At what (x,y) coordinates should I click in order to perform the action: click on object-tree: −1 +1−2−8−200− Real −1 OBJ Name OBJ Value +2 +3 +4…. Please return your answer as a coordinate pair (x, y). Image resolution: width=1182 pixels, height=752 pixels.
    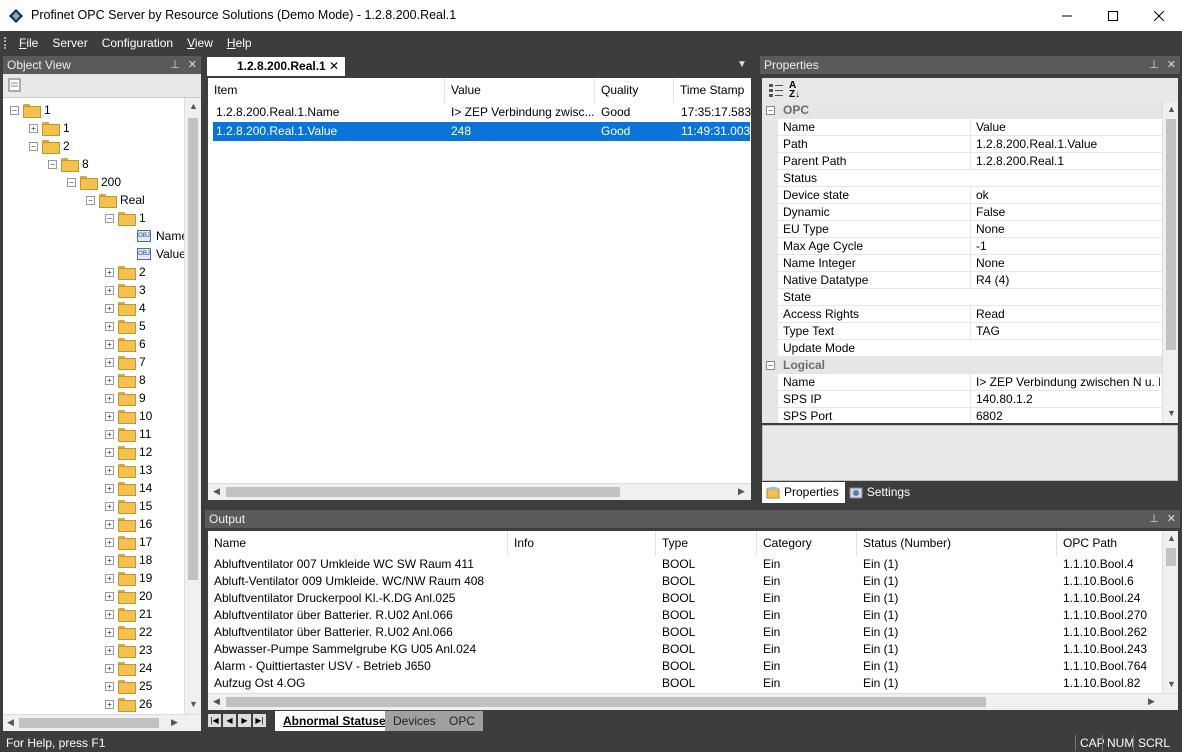
    Looking at the image, I should click on (102, 406).